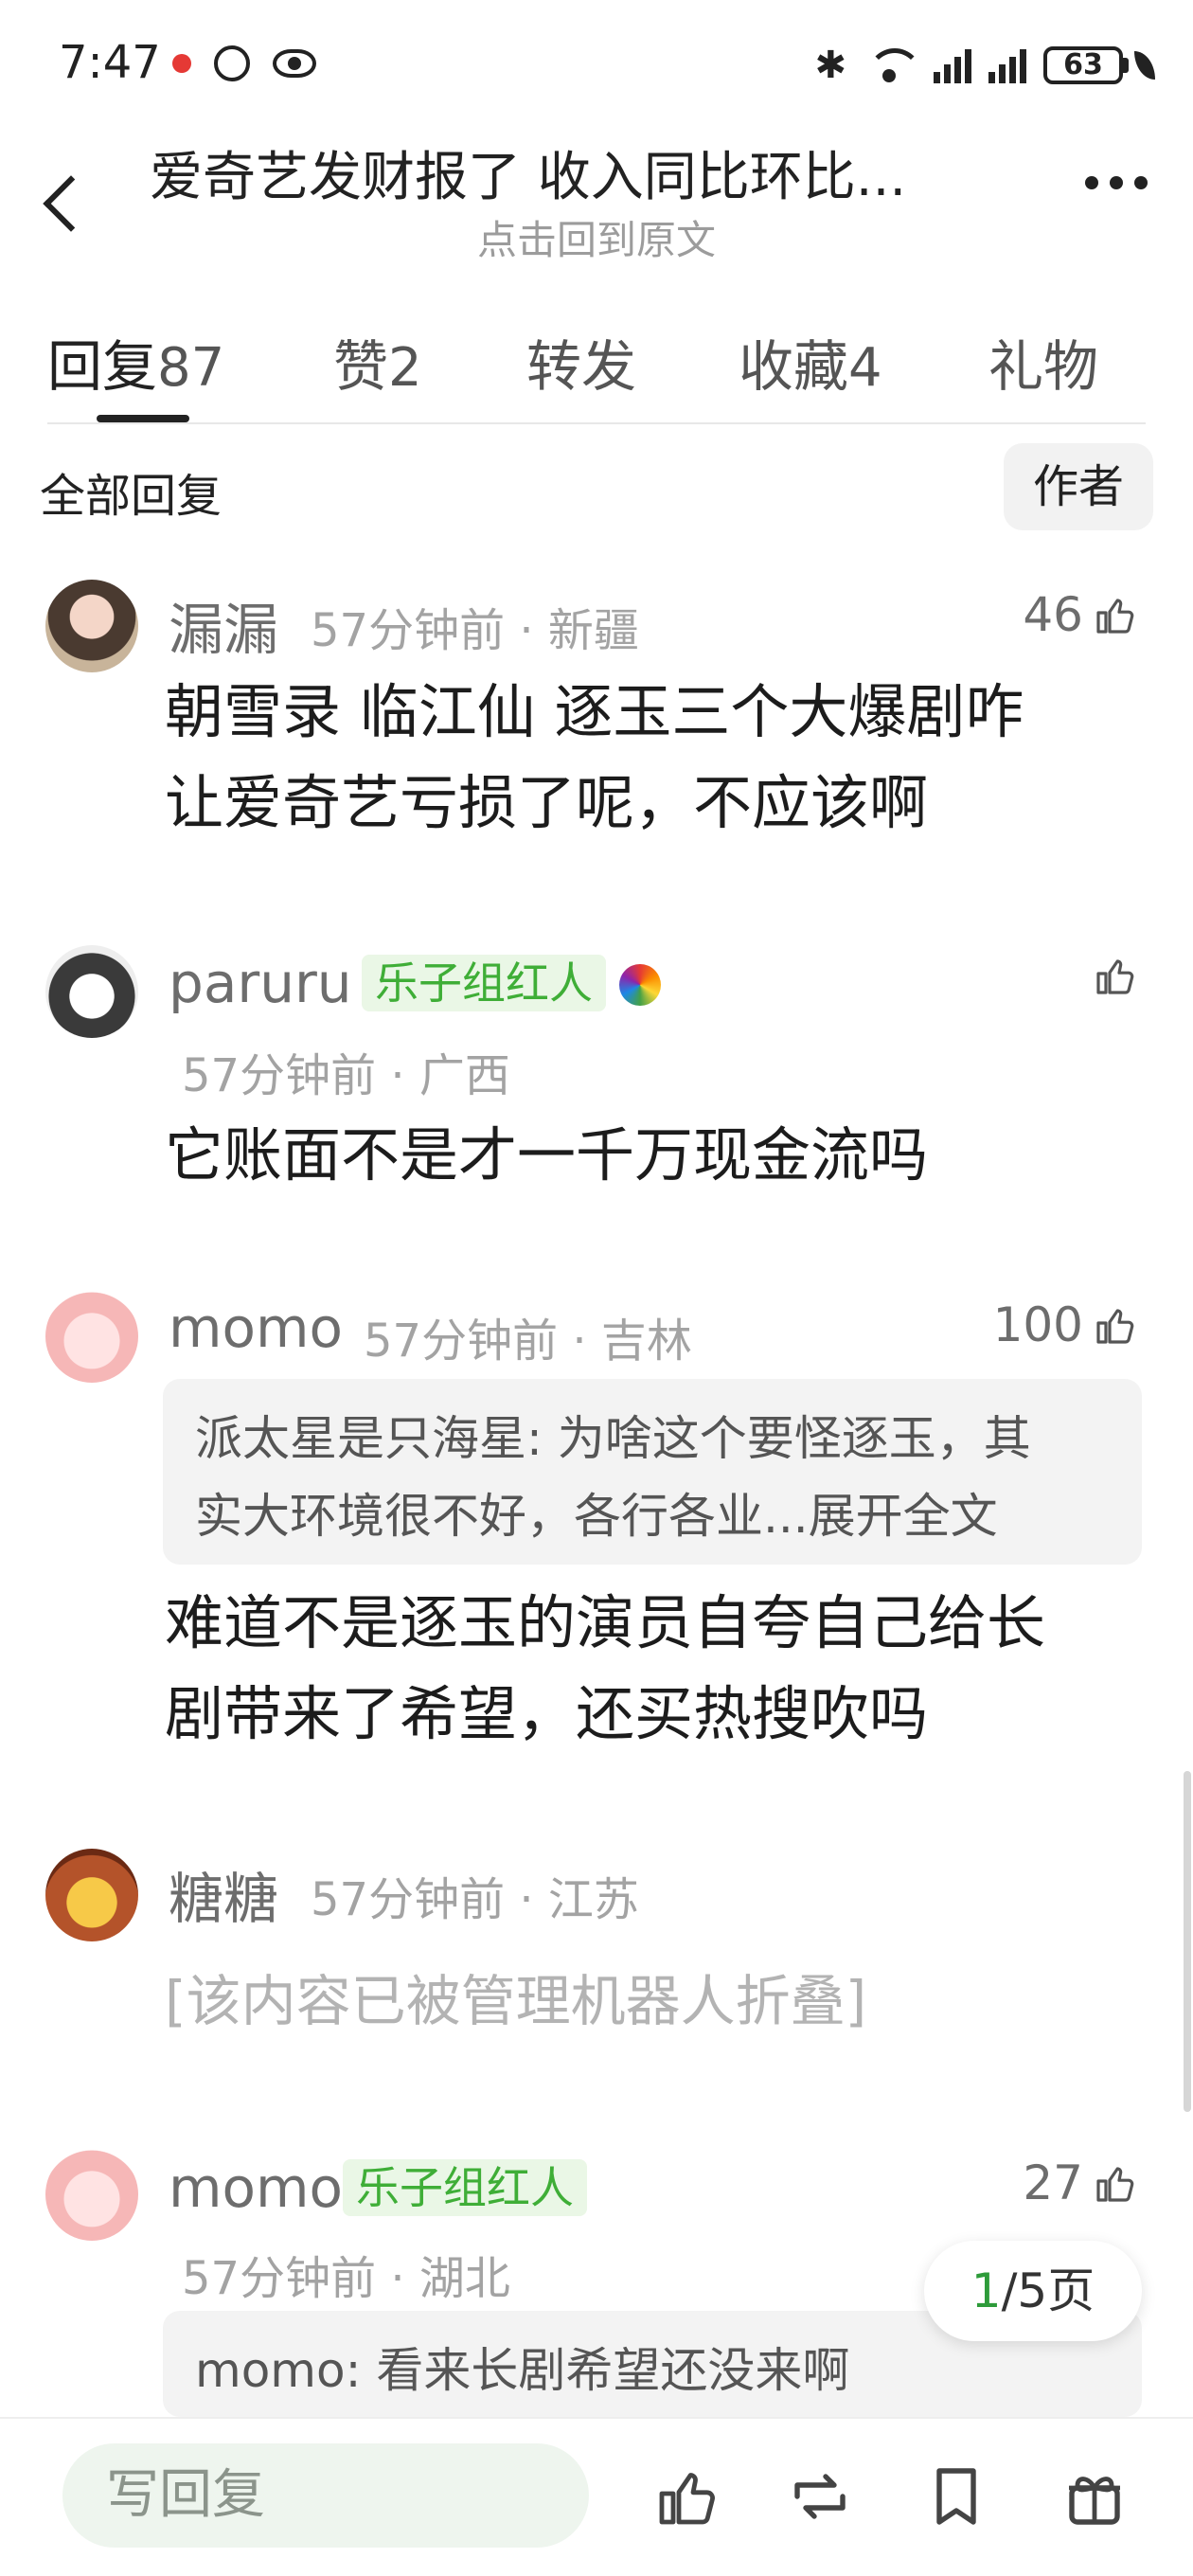  I want to click on page-indicator: 1/5页, so click(1033, 2291).